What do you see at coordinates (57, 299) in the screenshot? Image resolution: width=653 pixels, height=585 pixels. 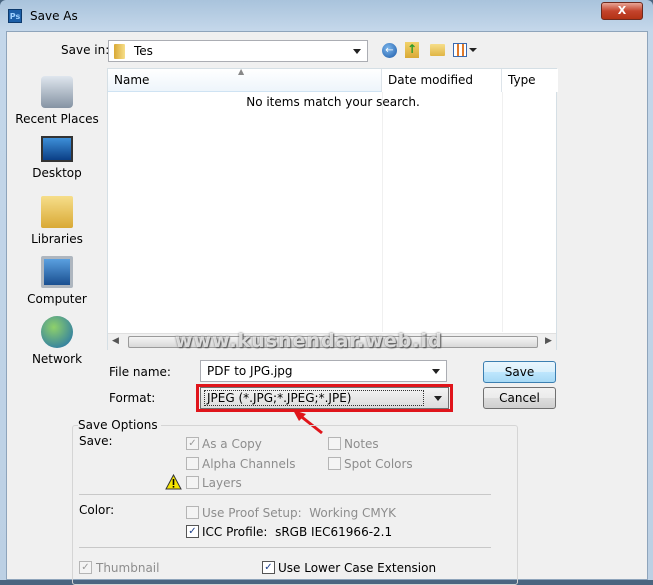 I see `place-label: Computer` at bounding box center [57, 299].